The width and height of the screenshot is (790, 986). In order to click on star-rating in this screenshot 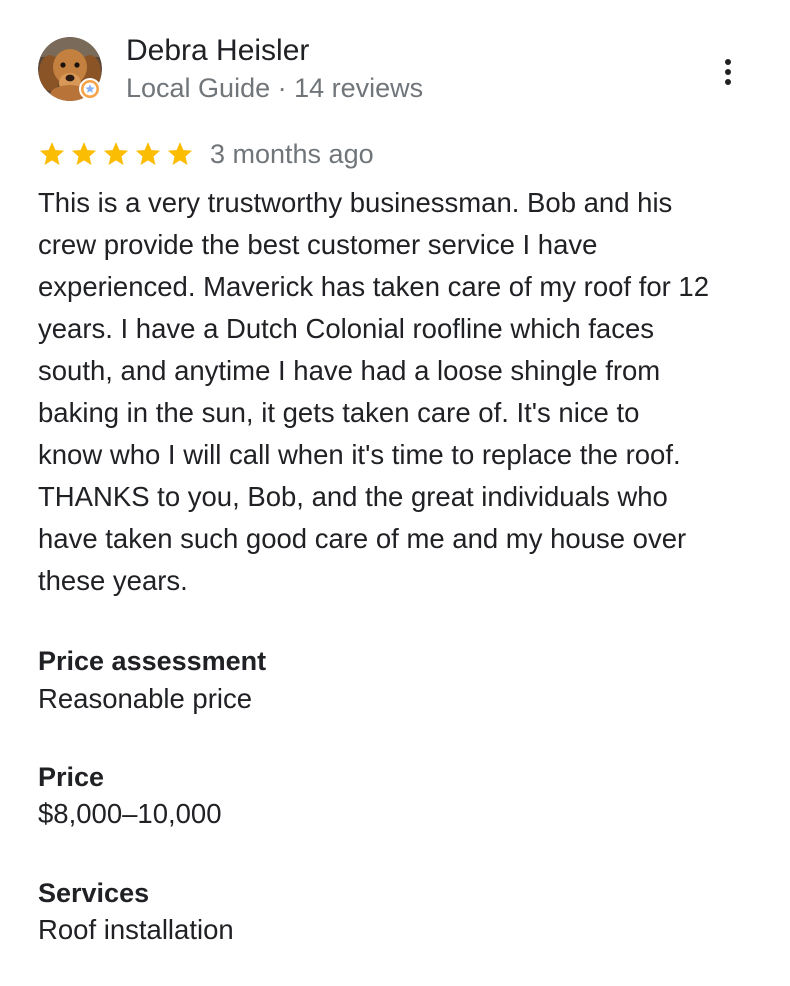, I will do `click(116, 154)`.